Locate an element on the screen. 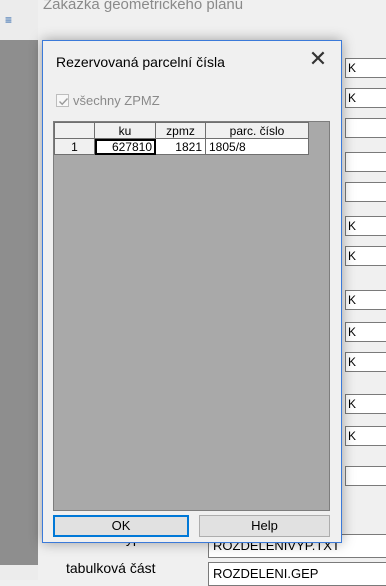  all-zpmz-checkbox is located at coordinates (62, 100).